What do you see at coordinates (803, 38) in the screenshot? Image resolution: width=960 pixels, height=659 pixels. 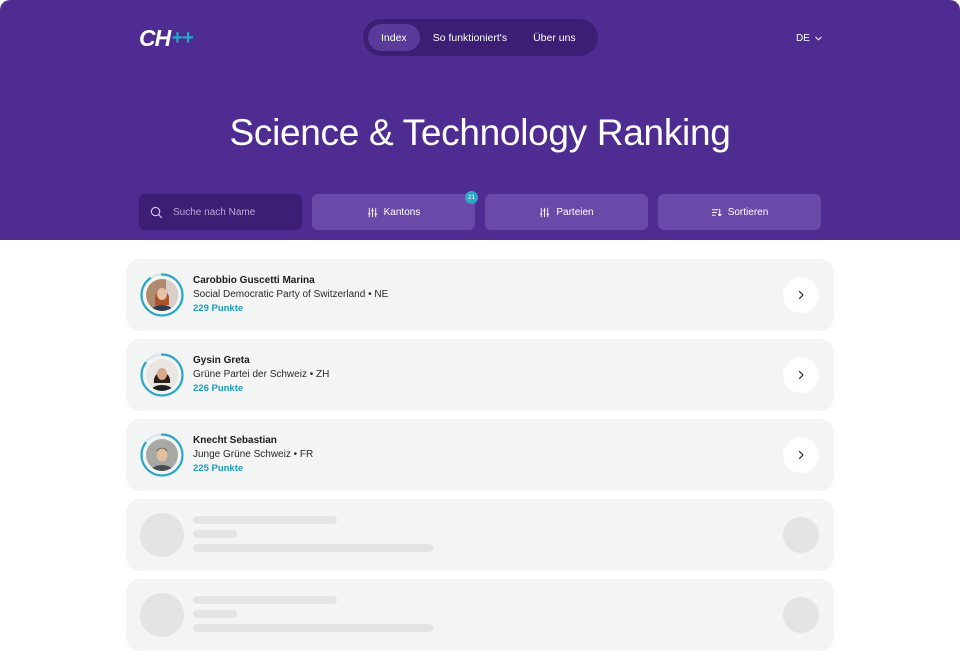 I see `language-label: DE` at bounding box center [803, 38].